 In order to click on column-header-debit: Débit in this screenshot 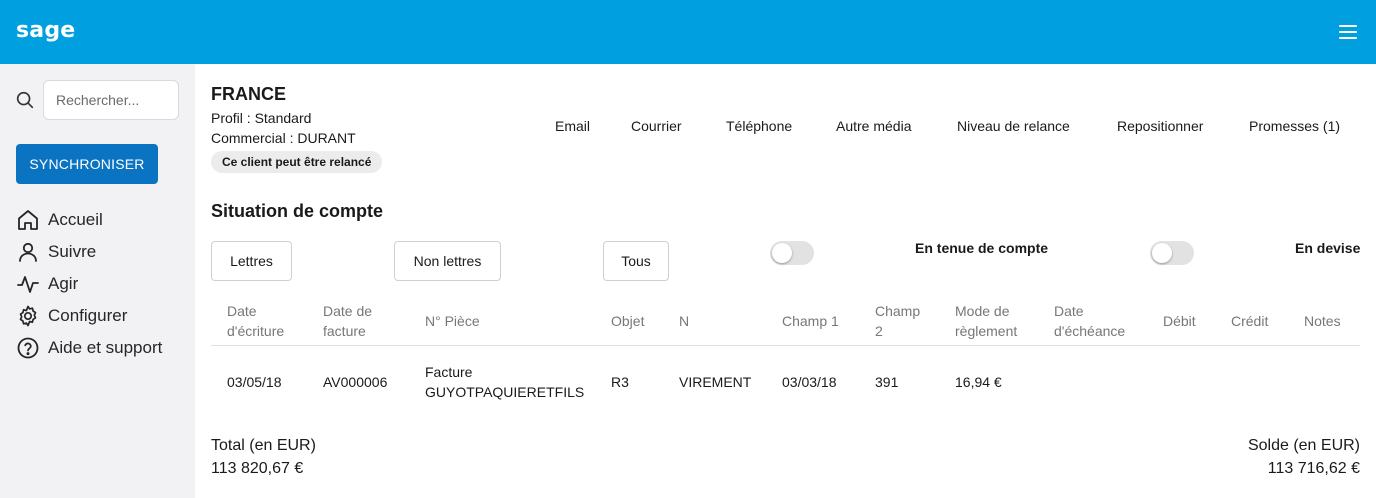, I will do `click(1179, 321)`.